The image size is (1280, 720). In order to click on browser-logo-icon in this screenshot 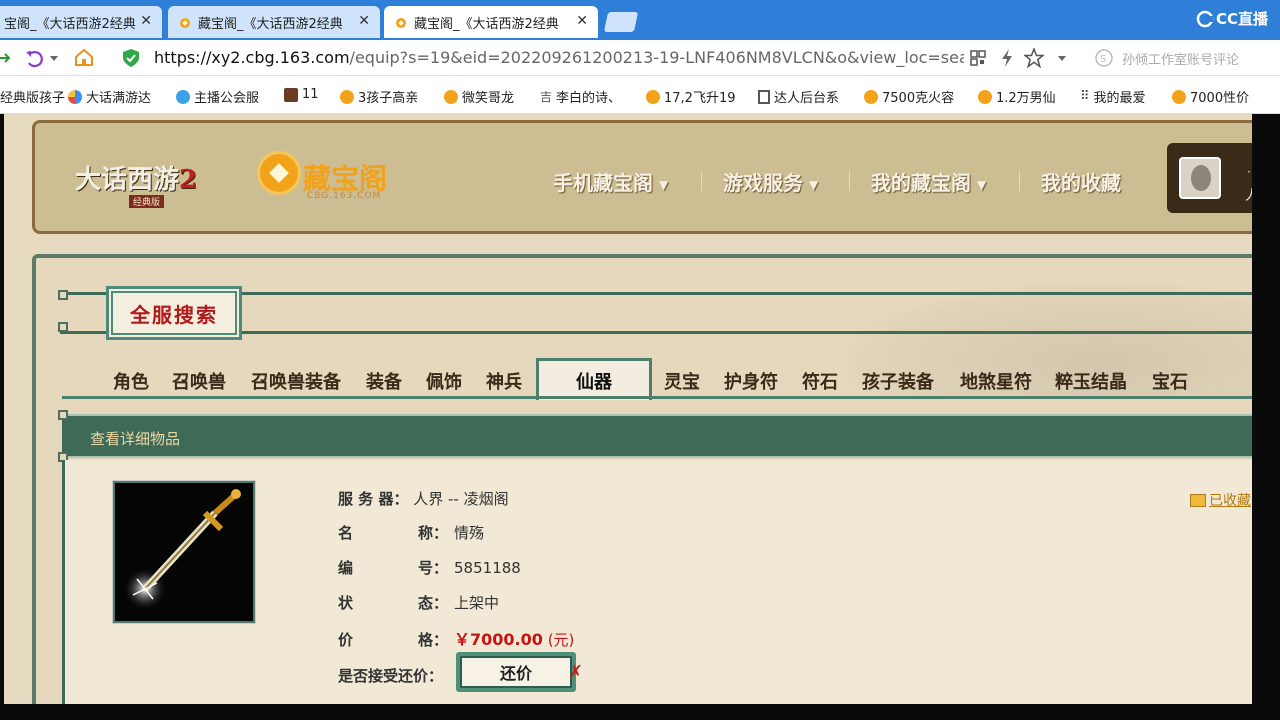, I will do `click(75, 96)`.